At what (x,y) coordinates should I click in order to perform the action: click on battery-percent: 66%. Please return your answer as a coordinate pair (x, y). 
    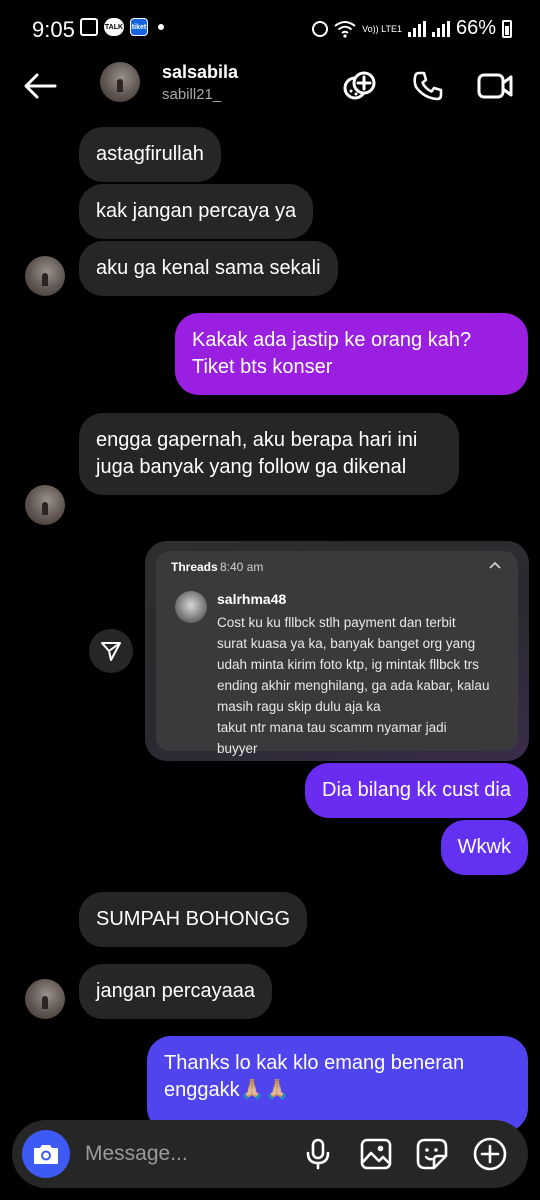
    Looking at the image, I should click on (475, 28).